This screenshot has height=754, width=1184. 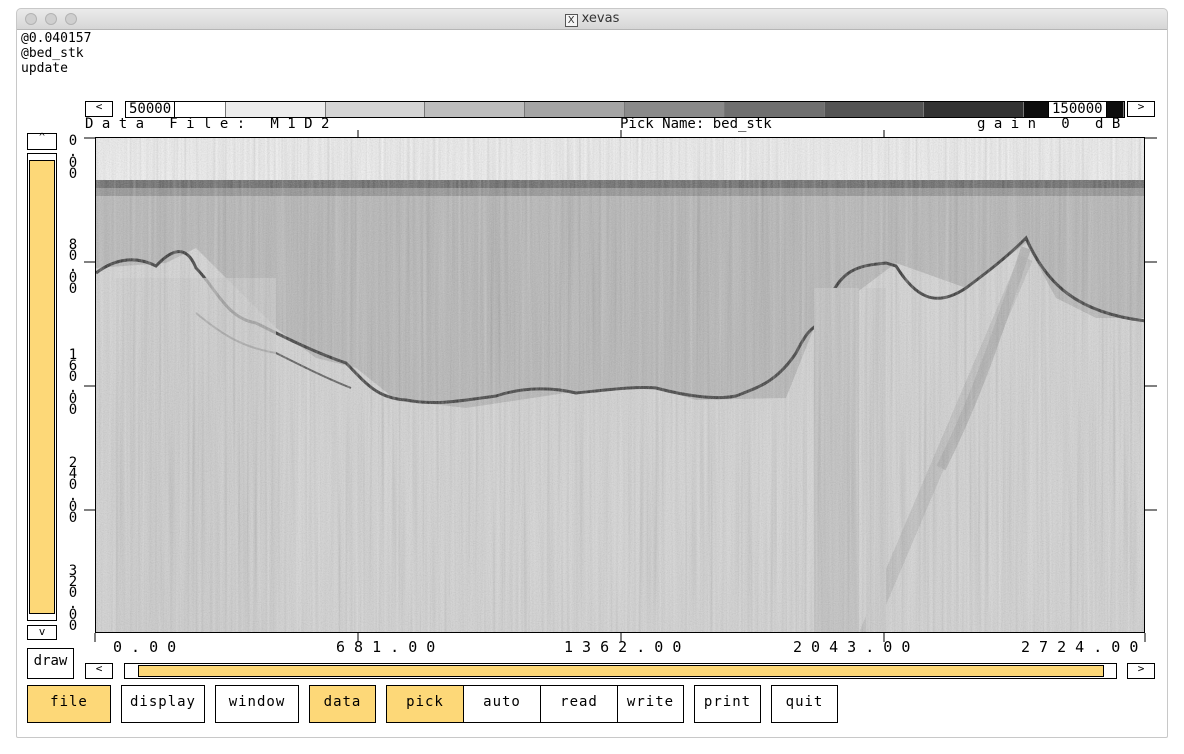 What do you see at coordinates (99, 109) in the screenshot?
I see `colorbar-left-arrow: <` at bounding box center [99, 109].